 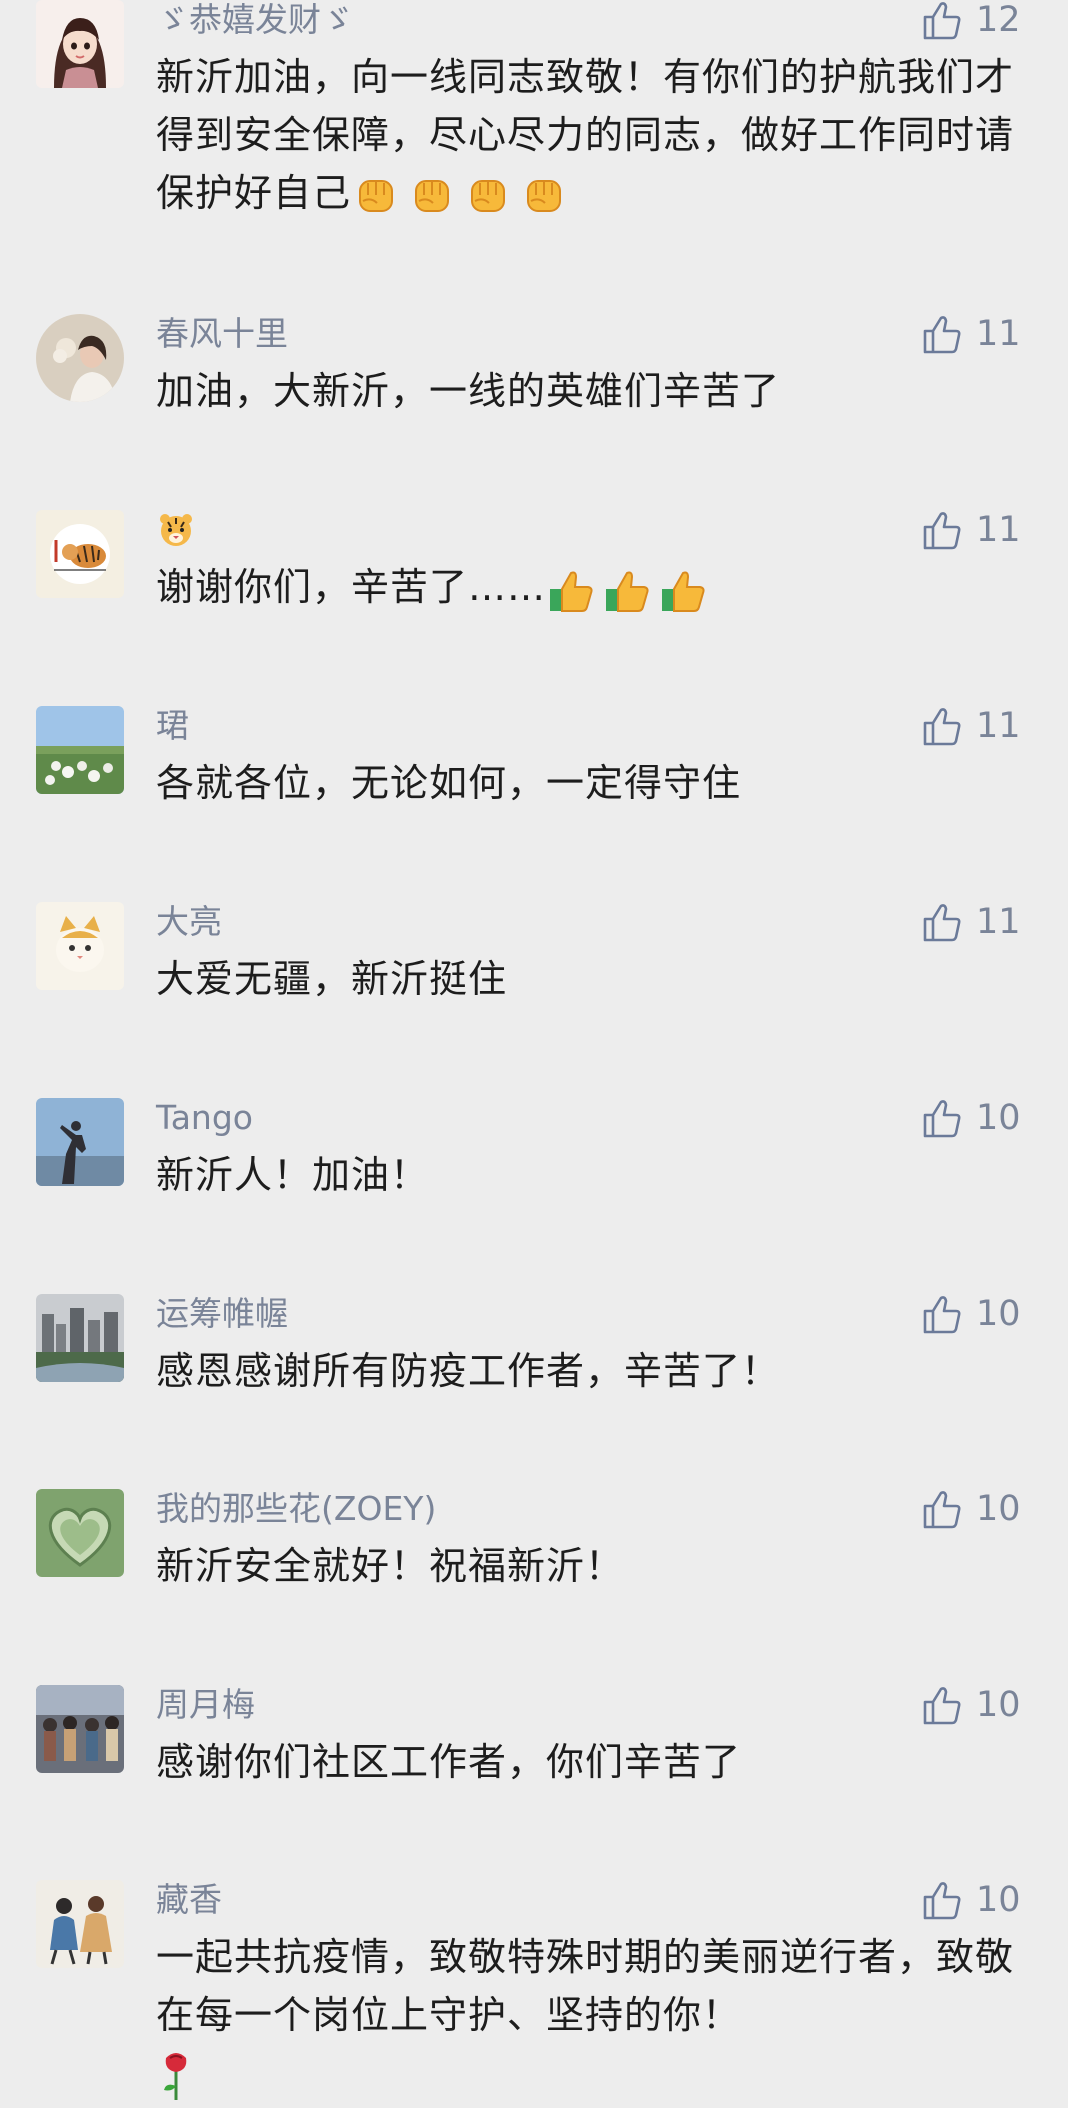 I want to click on nickname: 周月梅, so click(x=205, y=1705).